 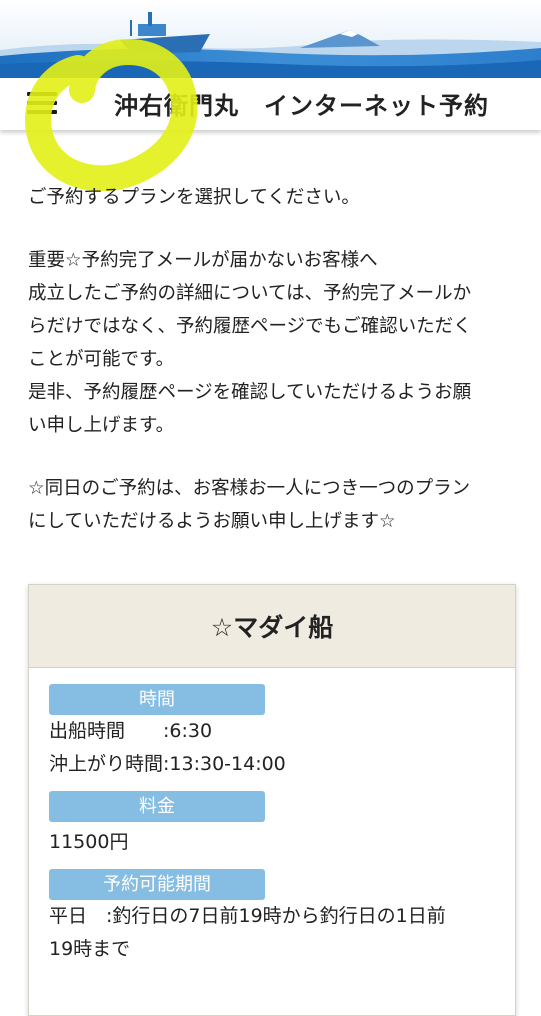 I want to click on departure-time: 出船時間 :6:30, so click(x=131, y=731).